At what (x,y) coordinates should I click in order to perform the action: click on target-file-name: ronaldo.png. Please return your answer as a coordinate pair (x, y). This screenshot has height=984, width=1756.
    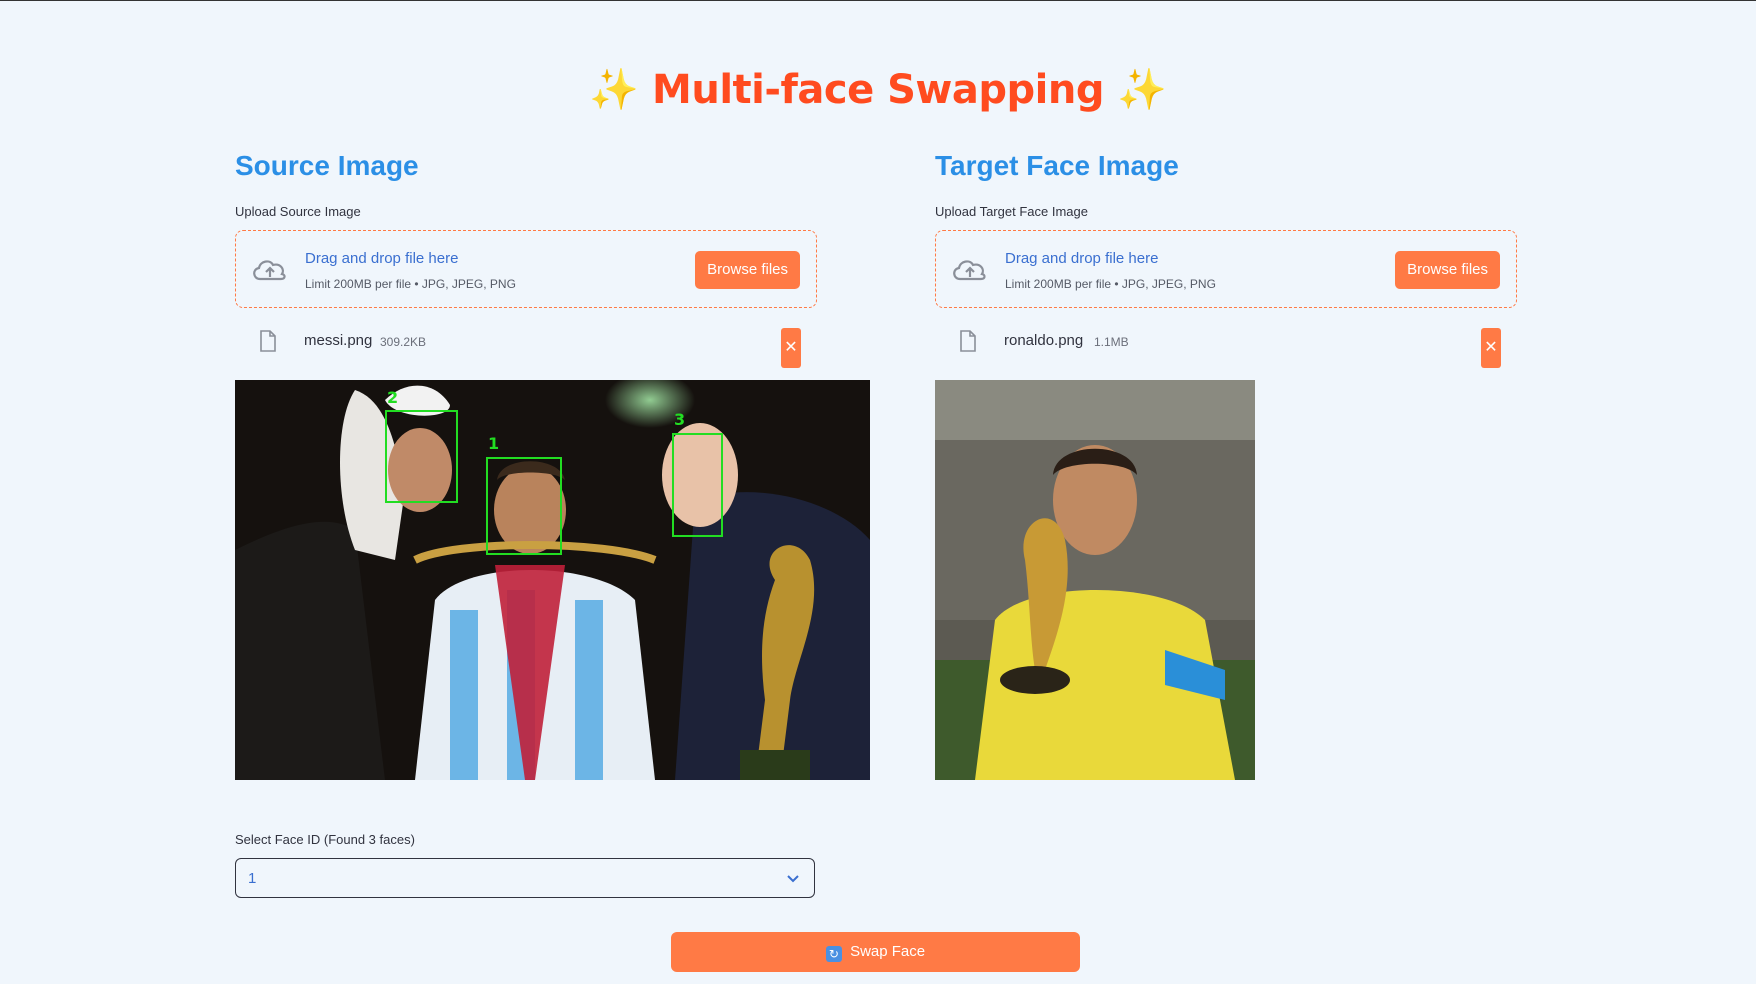
    Looking at the image, I should click on (1044, 340).